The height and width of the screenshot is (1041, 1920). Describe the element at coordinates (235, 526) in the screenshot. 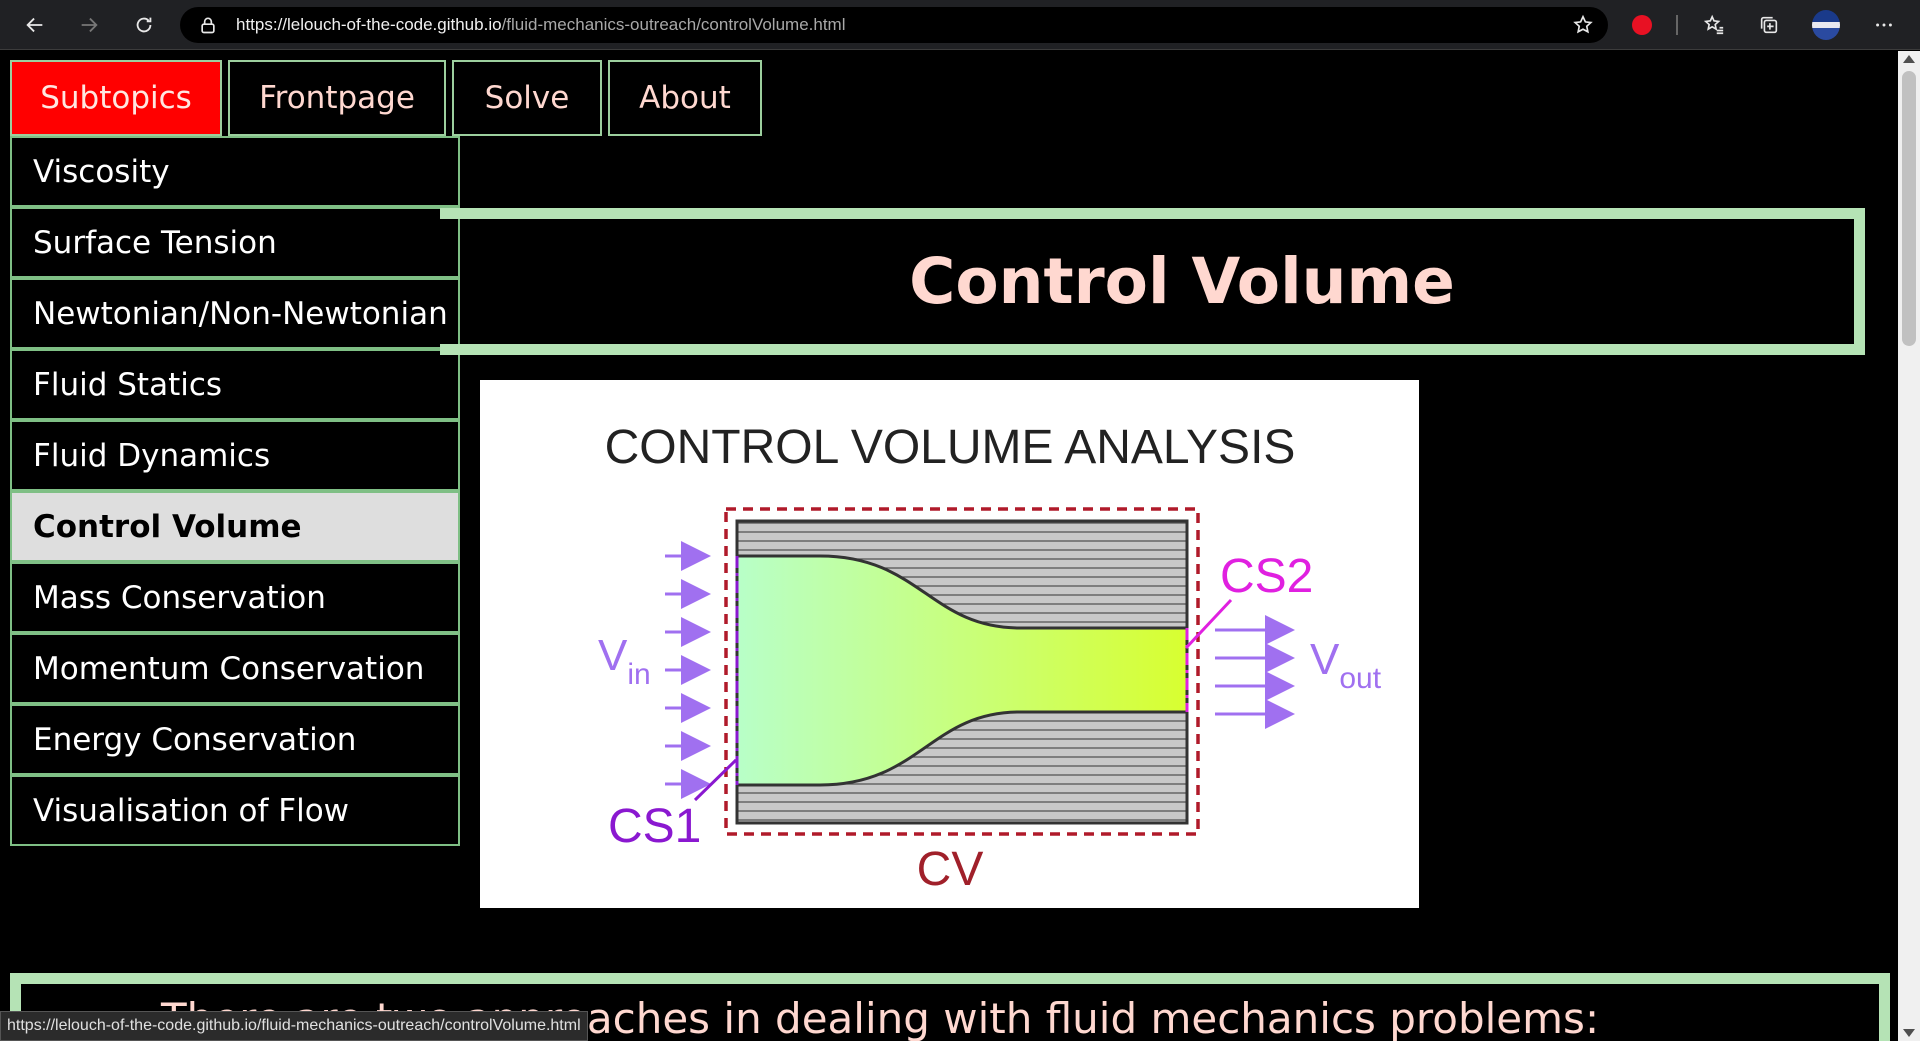

I see `sidebar-item-control-volume: Control Volume` at that location.